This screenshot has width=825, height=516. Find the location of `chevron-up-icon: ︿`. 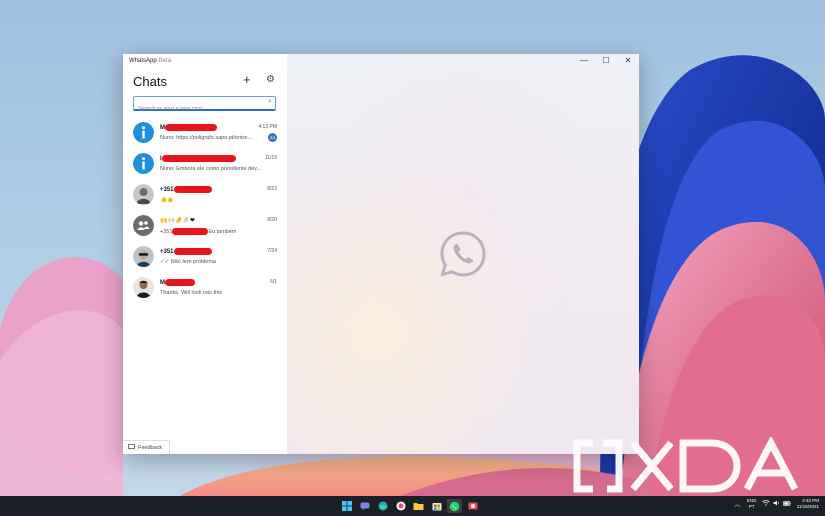

chevron-up-icon: ︿ is located at coordinates (737, 504).